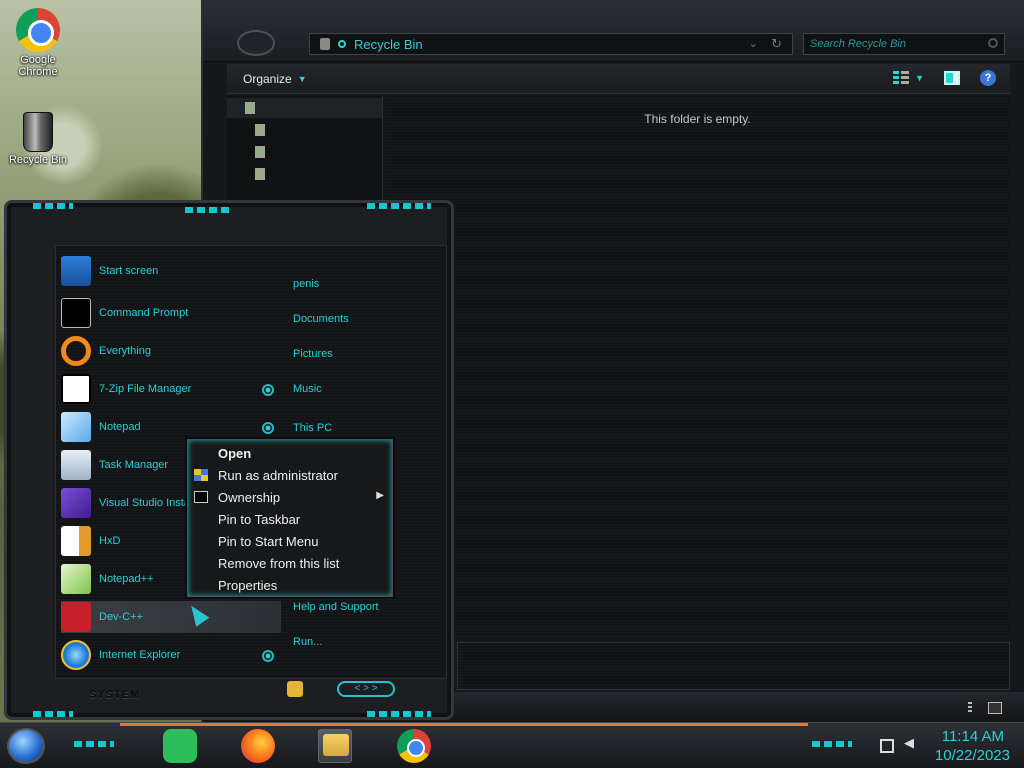 The image size is (1024, 768). What do you see at coordinates (275, 79) in the screenshot?
I see `organize-button: Organize ▼` at bounding box center [275, 79].